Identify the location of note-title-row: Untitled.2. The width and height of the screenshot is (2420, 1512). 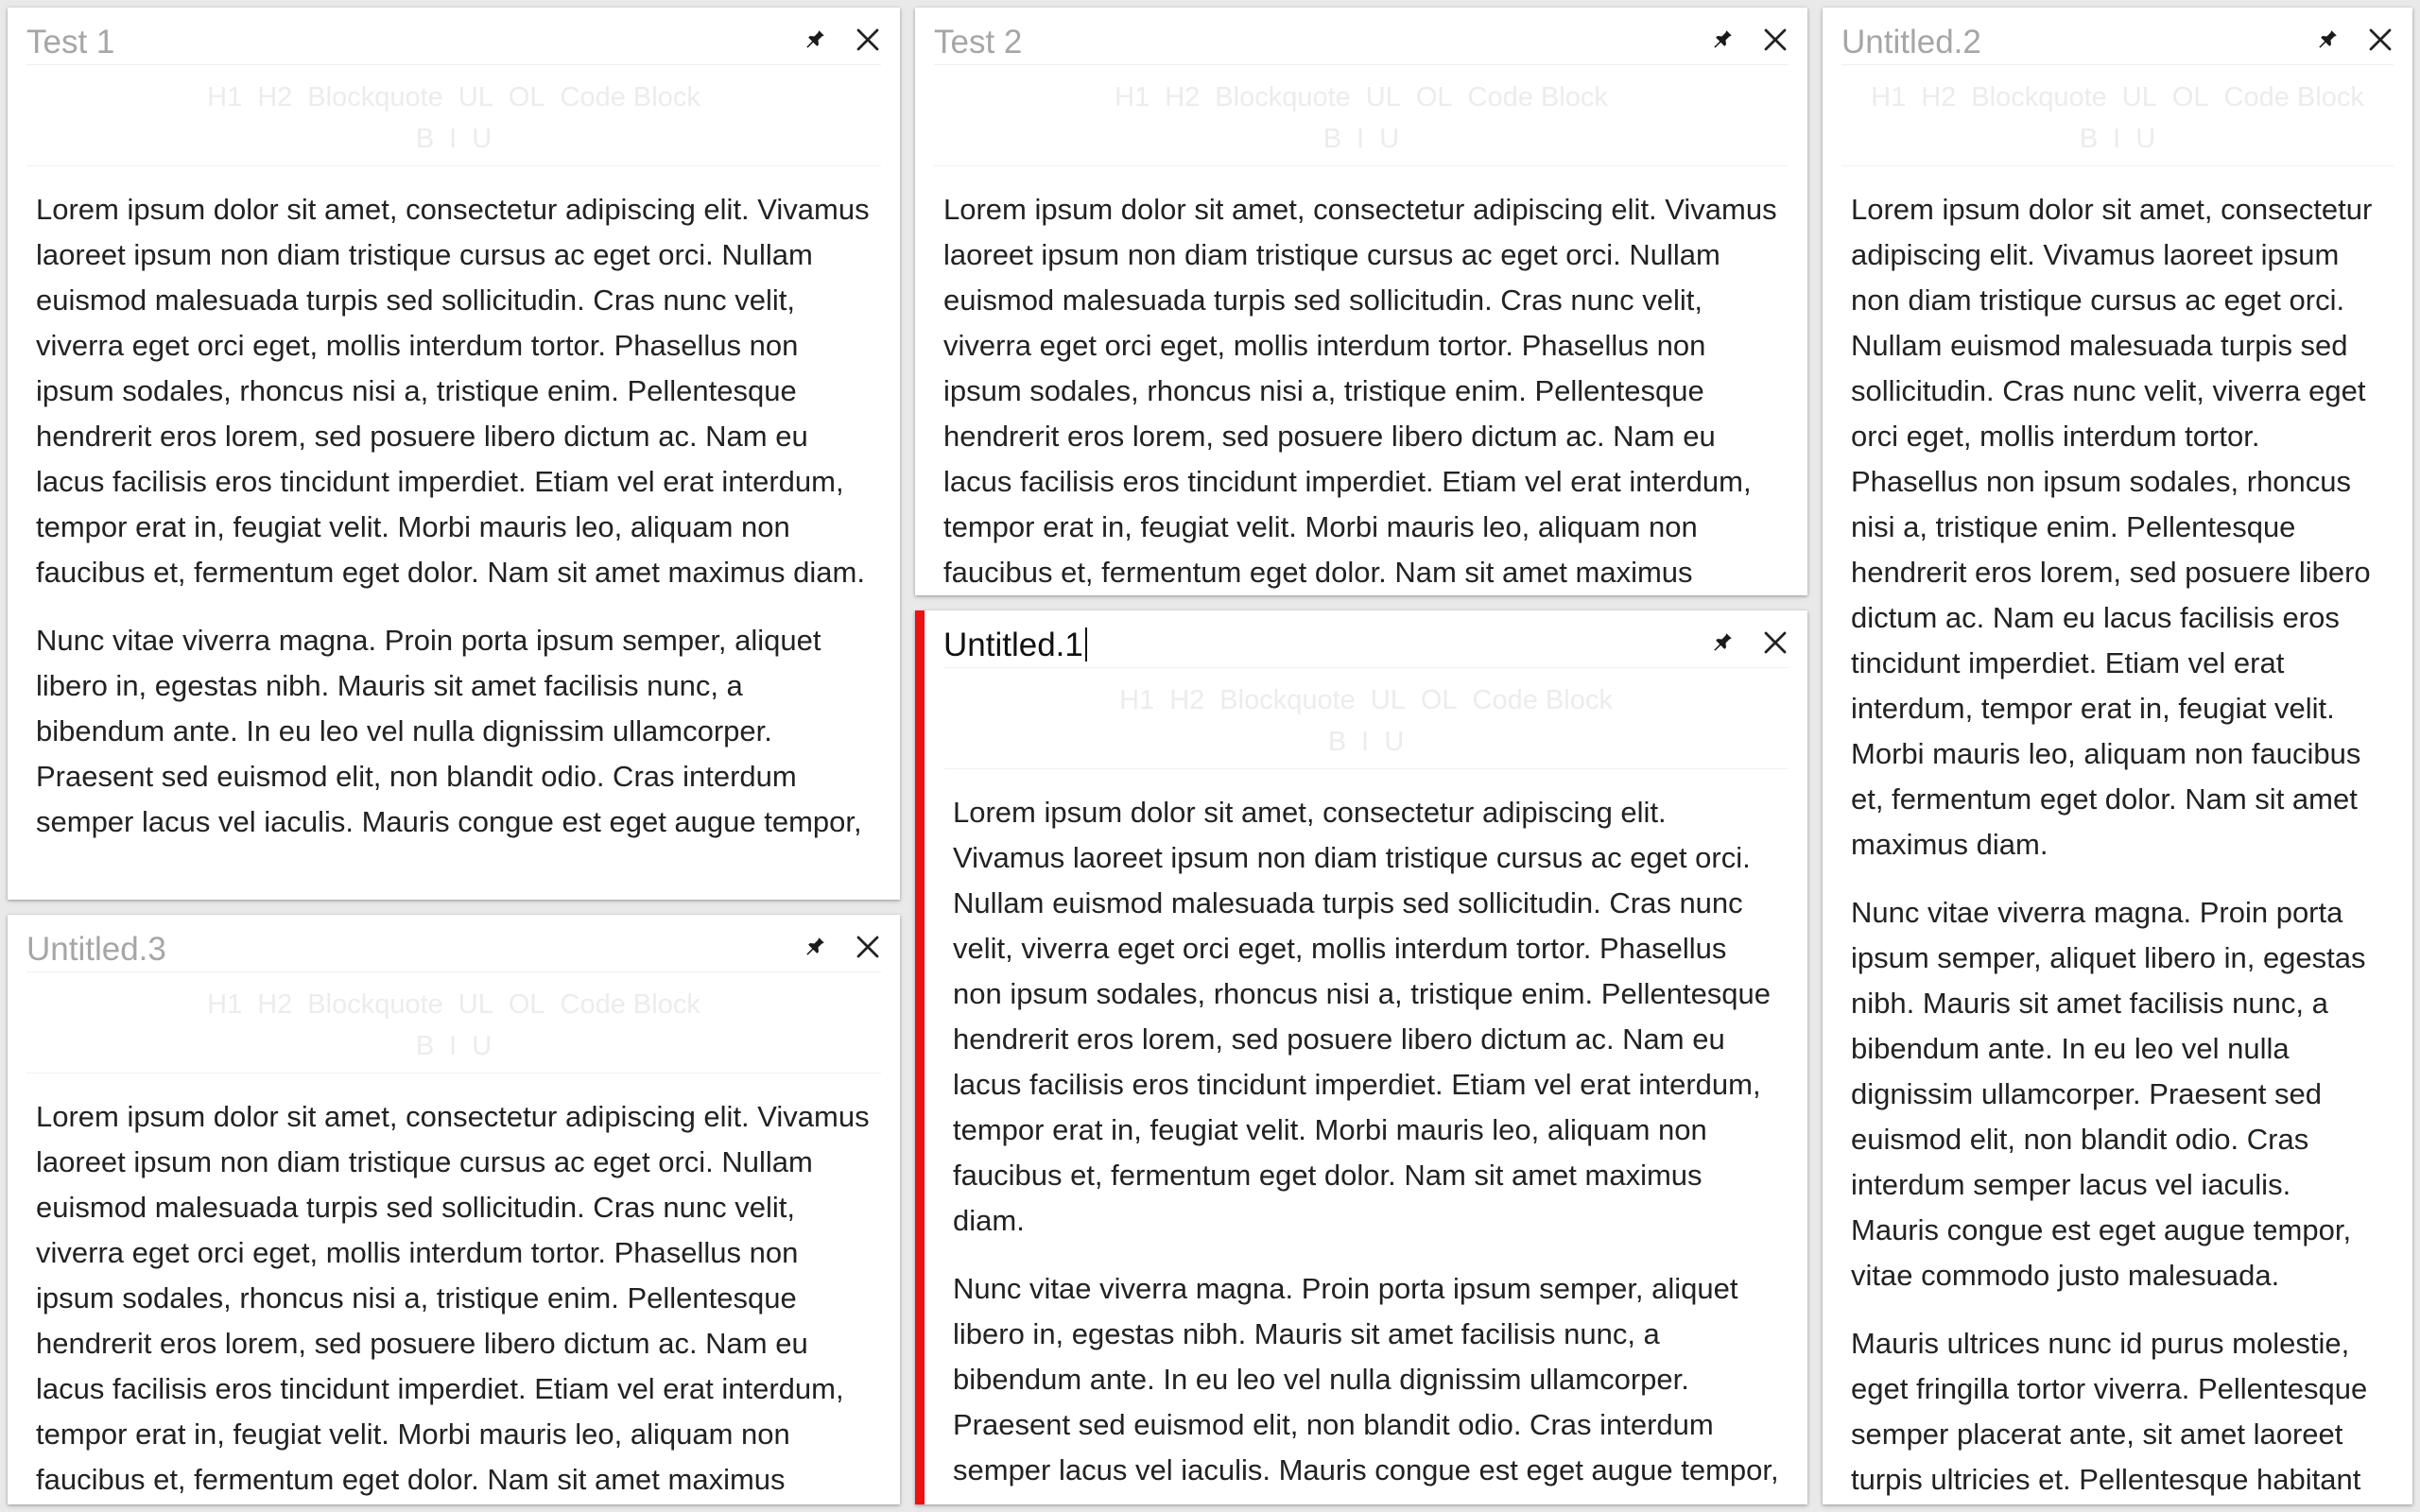
(2117, 36).